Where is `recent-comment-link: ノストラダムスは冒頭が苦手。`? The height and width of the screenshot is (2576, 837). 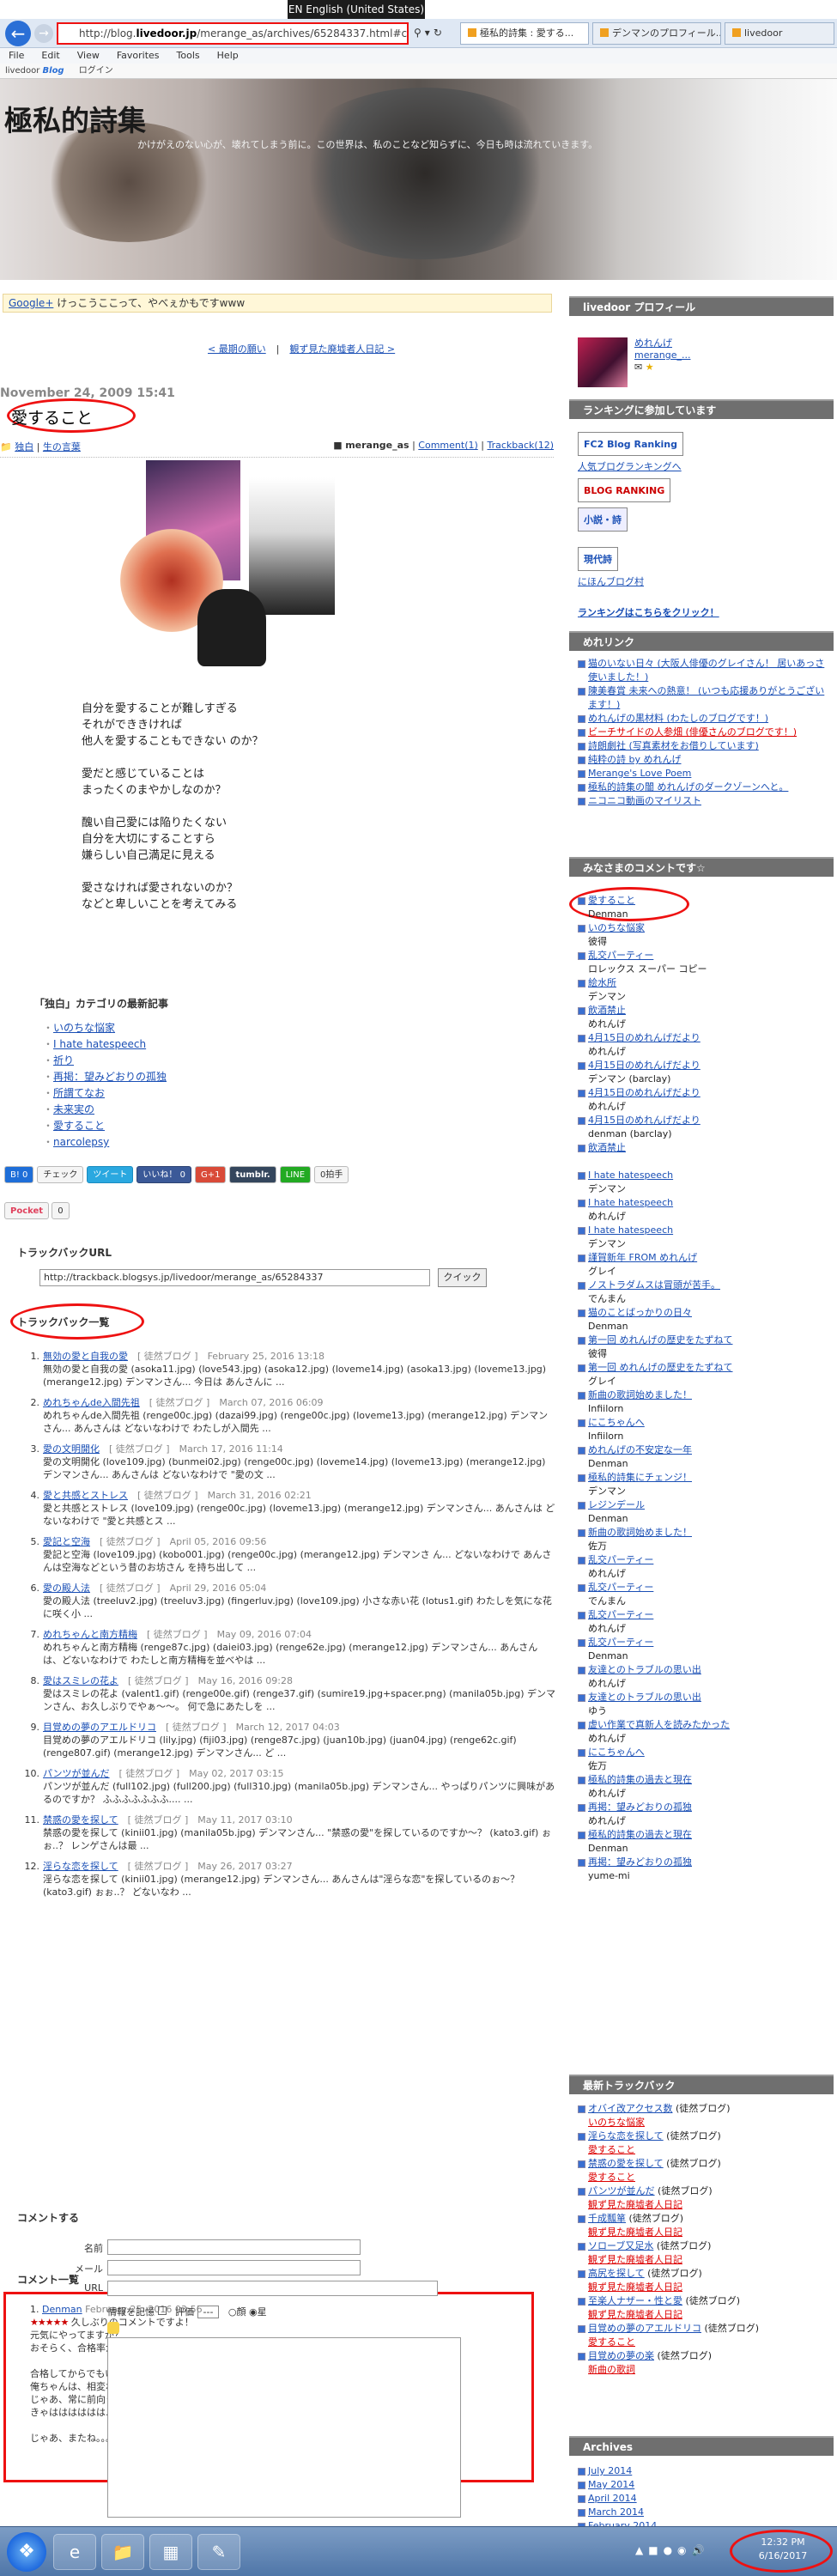 recent-comment-link: ノストラダムスは冒頭が苦手。 is located at coordinates (705, 1286).